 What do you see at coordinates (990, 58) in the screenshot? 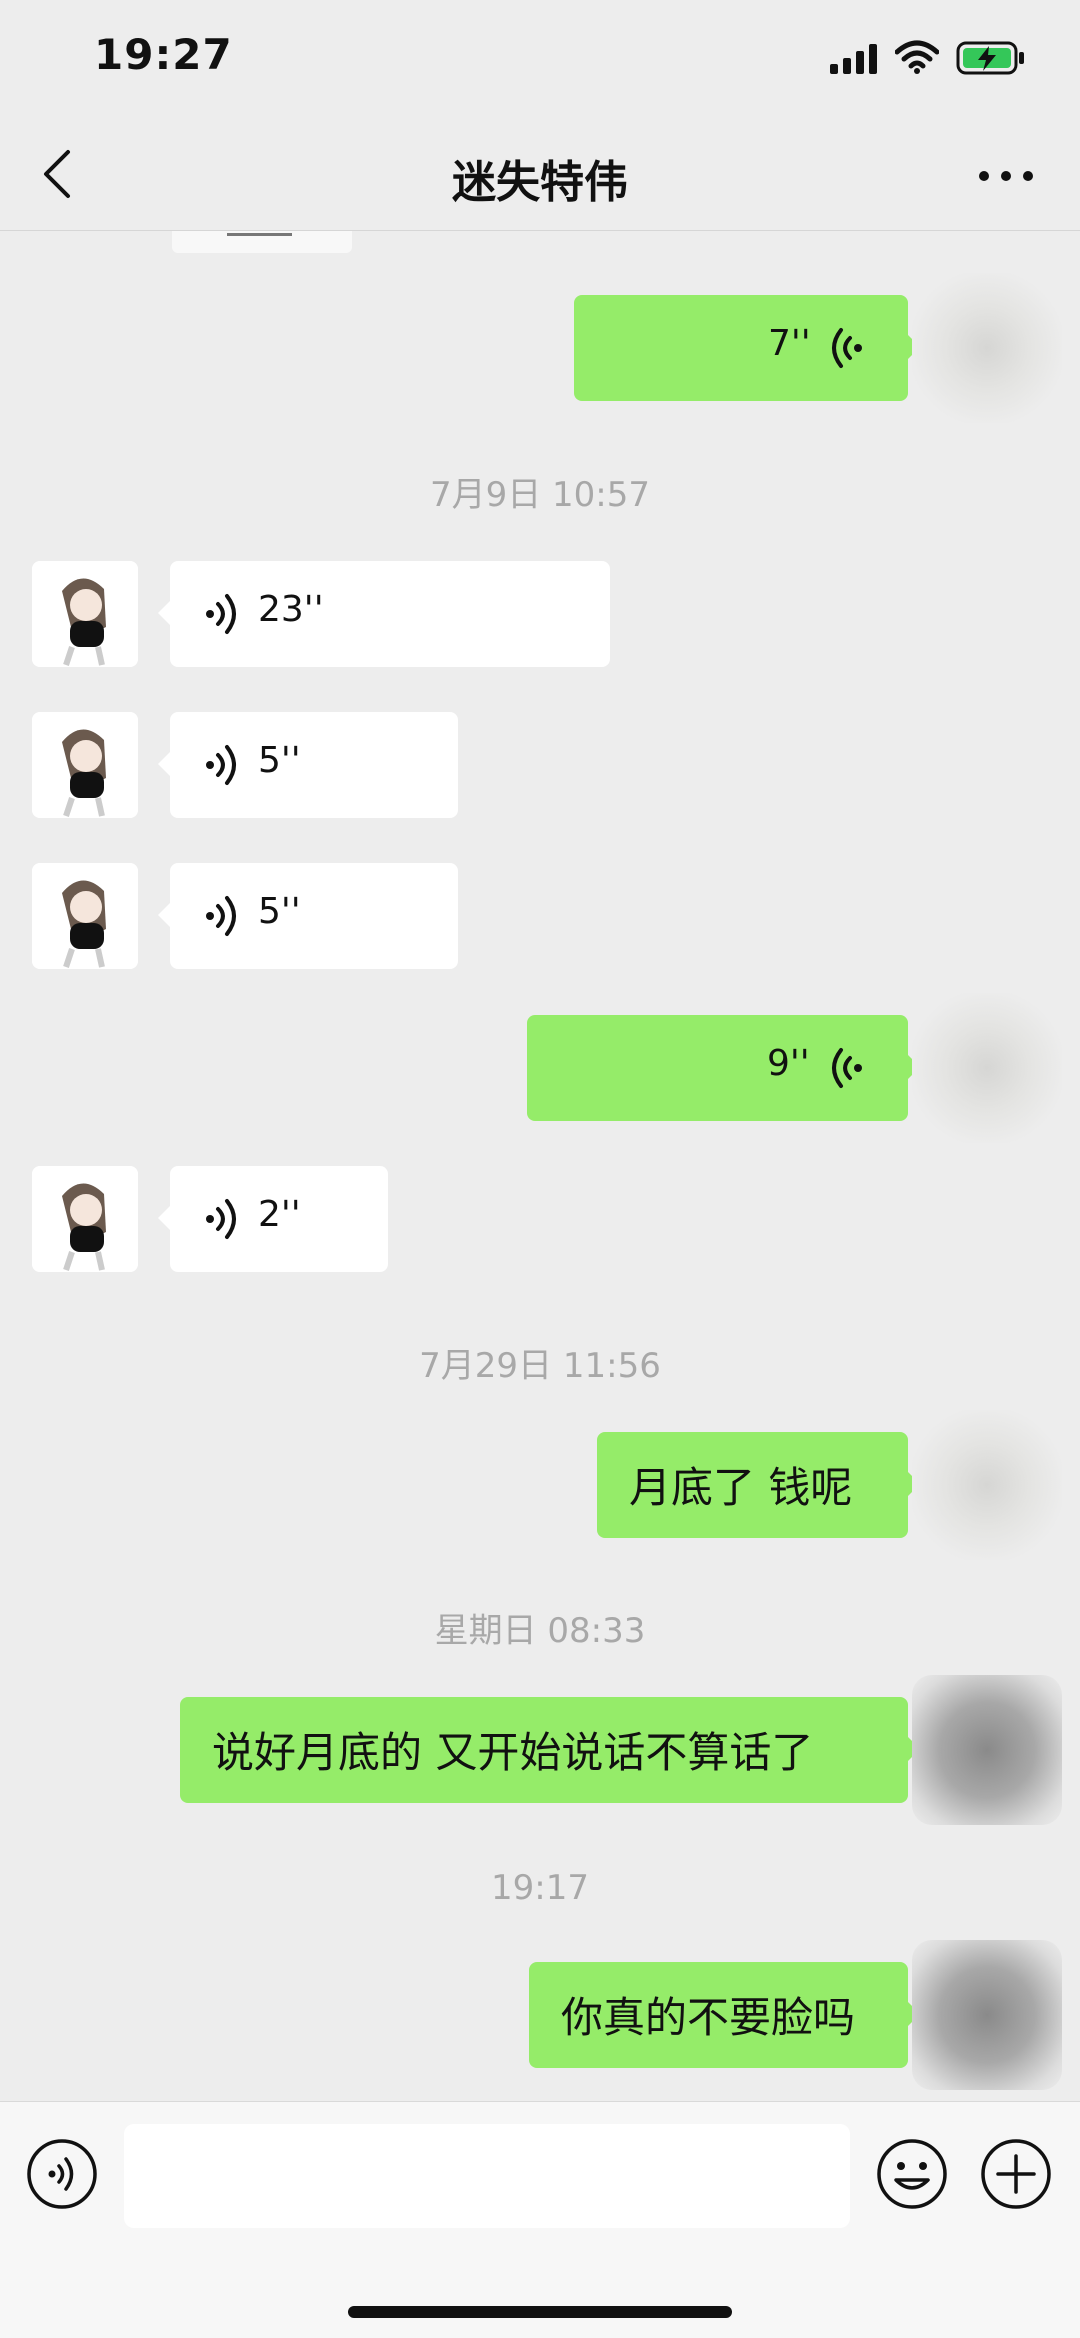
I see `battery-charging-icon` at bounding box center [990, 58].